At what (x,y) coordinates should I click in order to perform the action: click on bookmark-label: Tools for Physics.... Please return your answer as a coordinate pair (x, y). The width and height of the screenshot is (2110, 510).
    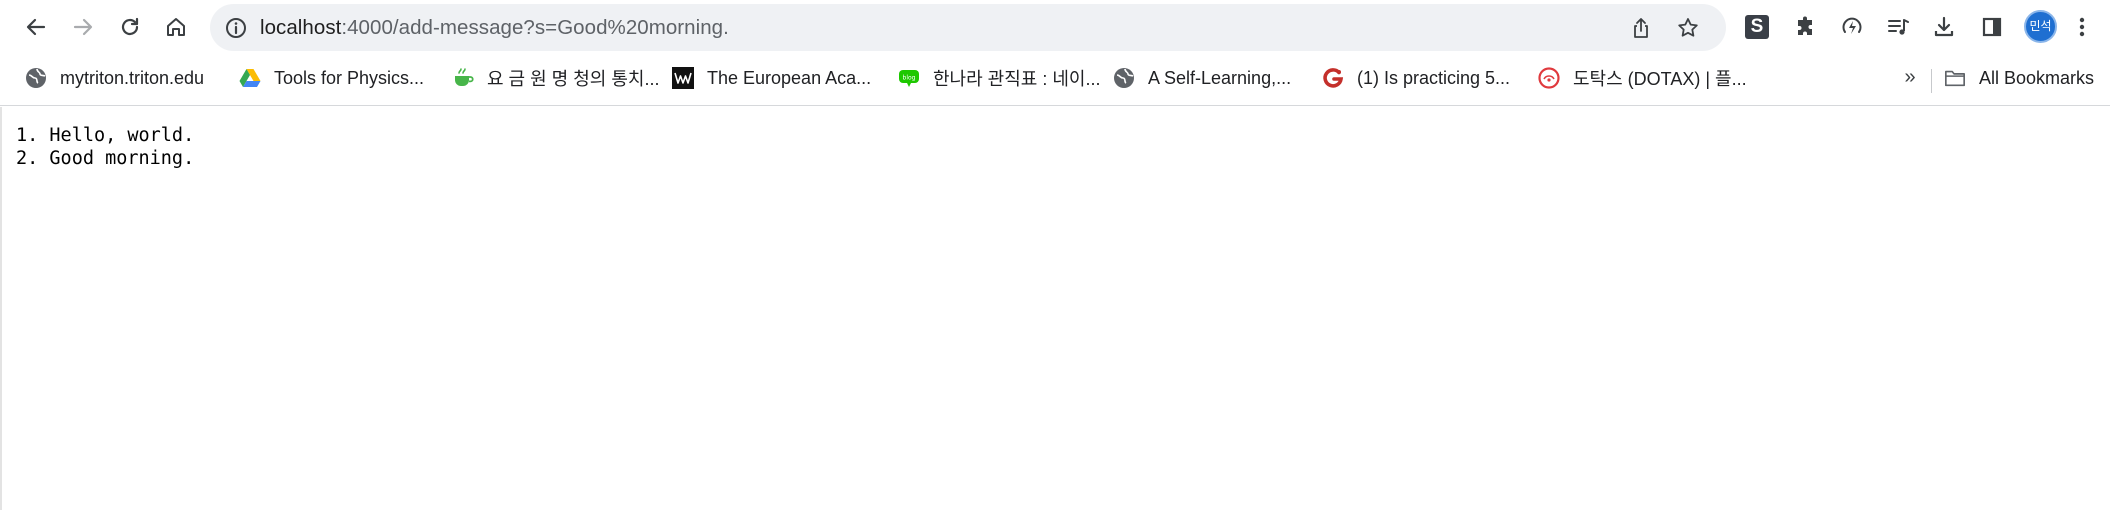
    Looking at the image, I should click on (349, 77).